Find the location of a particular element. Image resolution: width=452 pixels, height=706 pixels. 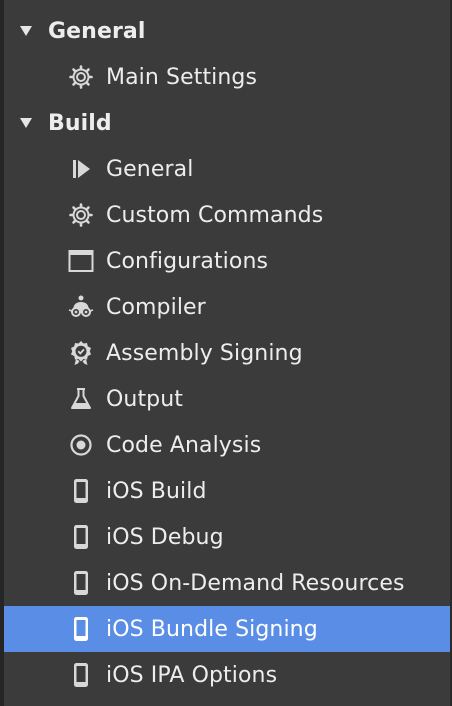

tree-item-label: iOS Debug is located at coordinates (165, 537).